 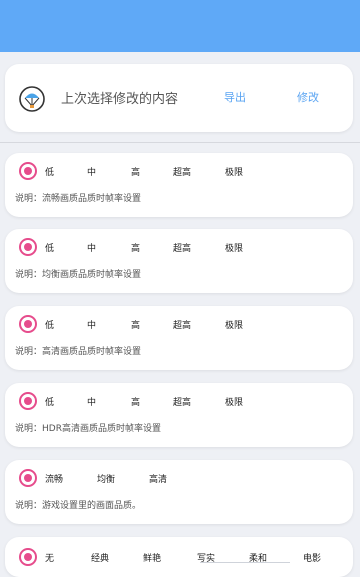 What do you see at coordinates (179, 415) in the screenshot?
I see `setting-card-hdr-fps: 低 中 高 超高 极限 说明：HDR高清画质品质时帧率设置` at bounding box center [179, 415].